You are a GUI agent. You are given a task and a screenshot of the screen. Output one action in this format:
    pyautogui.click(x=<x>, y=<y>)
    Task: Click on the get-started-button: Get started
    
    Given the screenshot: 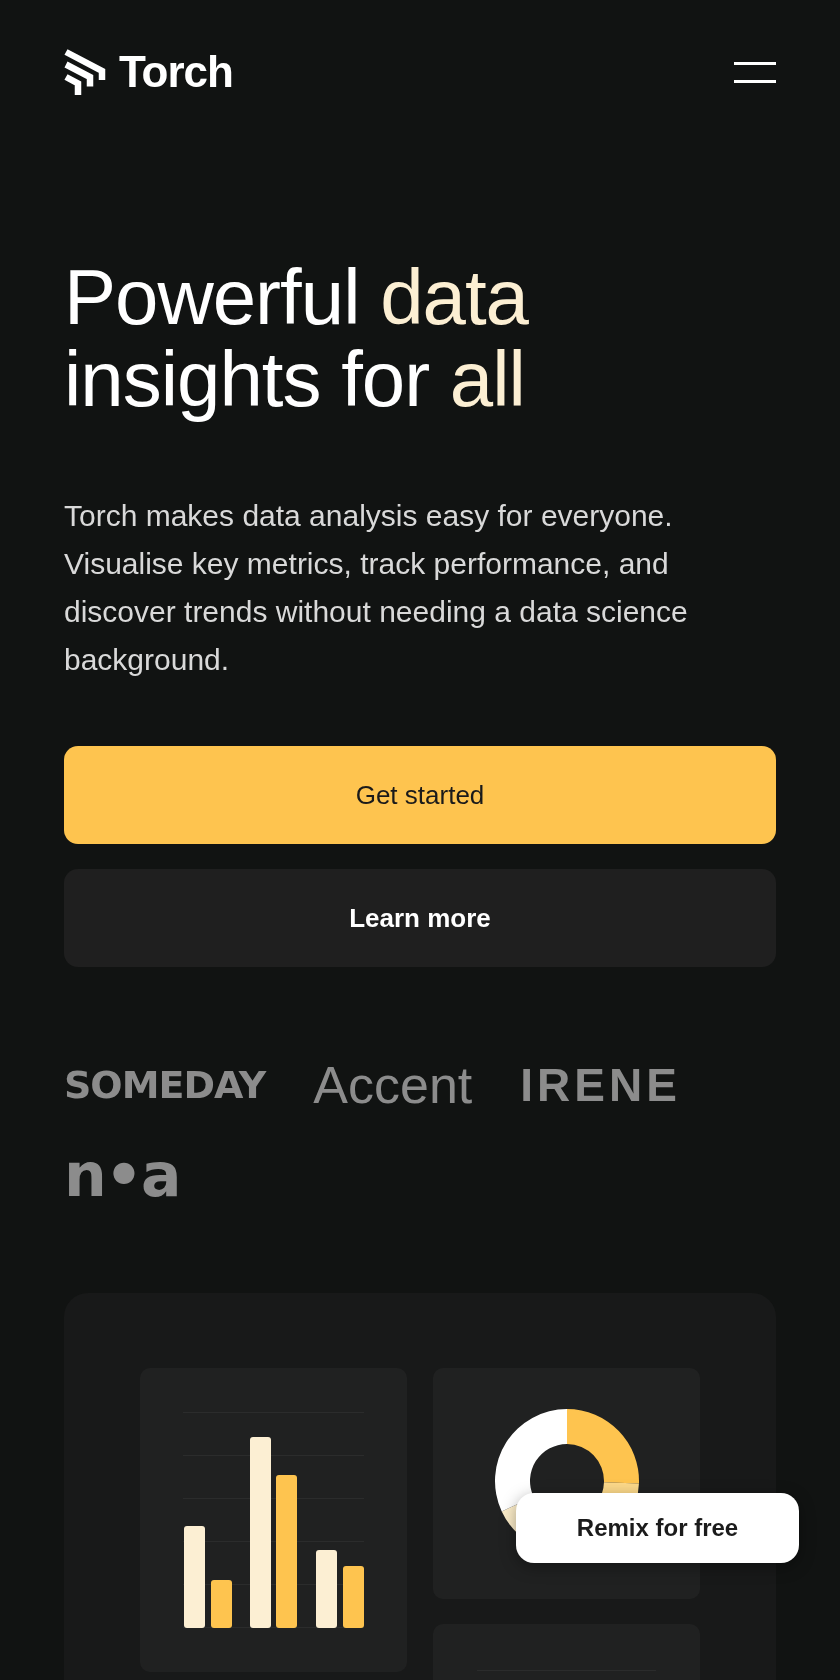 What is the action you would take?
    pyautogui.click(x=420, y=795)
    